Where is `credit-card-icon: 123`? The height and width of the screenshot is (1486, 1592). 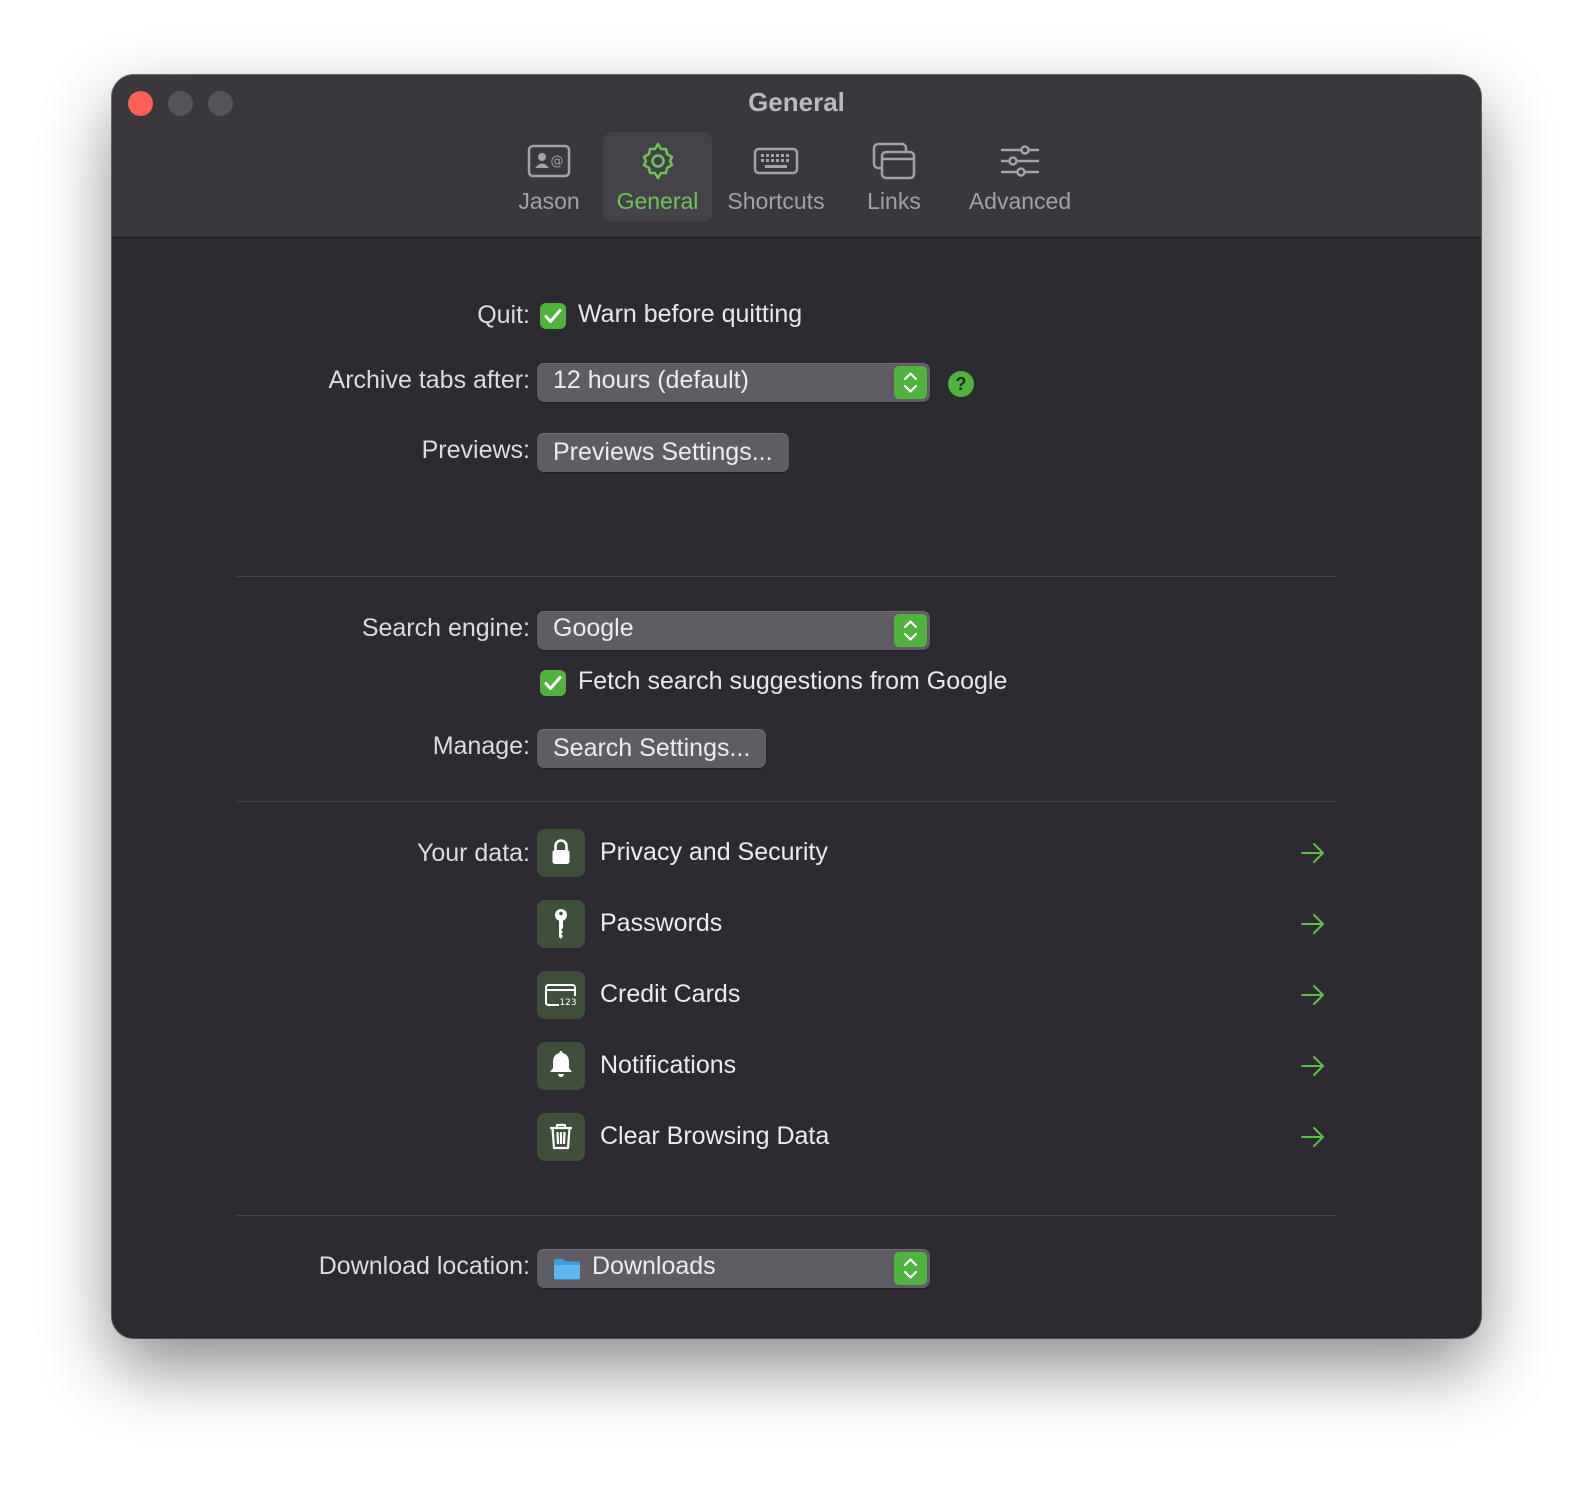
credit-card-icon: 123 is located at coordinates (561, 995).